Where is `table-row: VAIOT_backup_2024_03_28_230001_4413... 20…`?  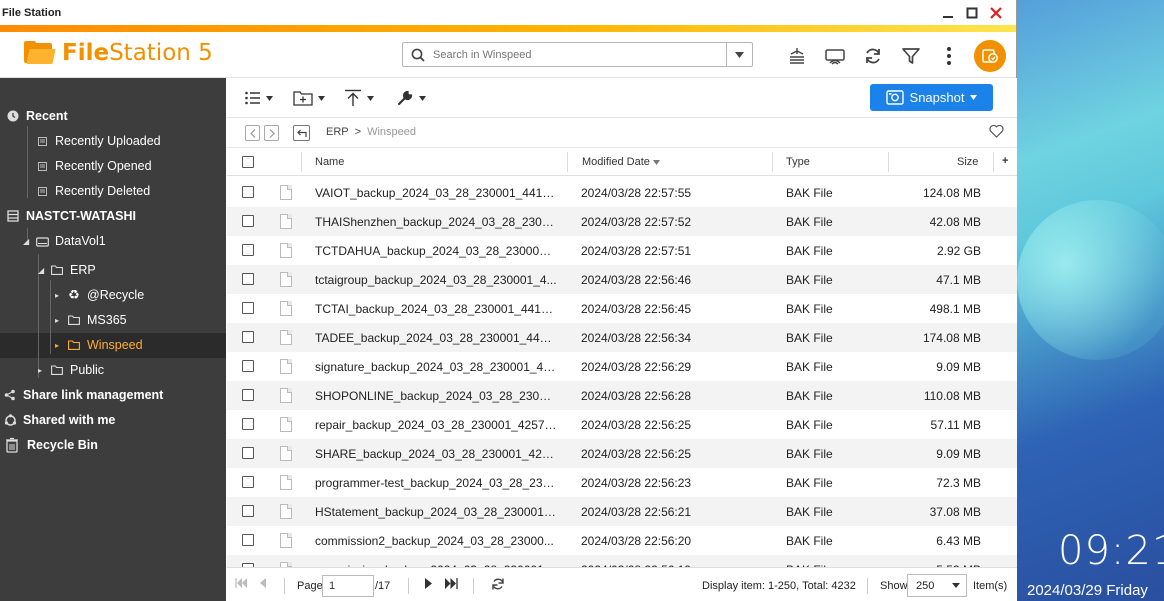 table-row: VAIOT_backup_2024_03_28_230001_4413... 20… is located at coordinates (622, 192).